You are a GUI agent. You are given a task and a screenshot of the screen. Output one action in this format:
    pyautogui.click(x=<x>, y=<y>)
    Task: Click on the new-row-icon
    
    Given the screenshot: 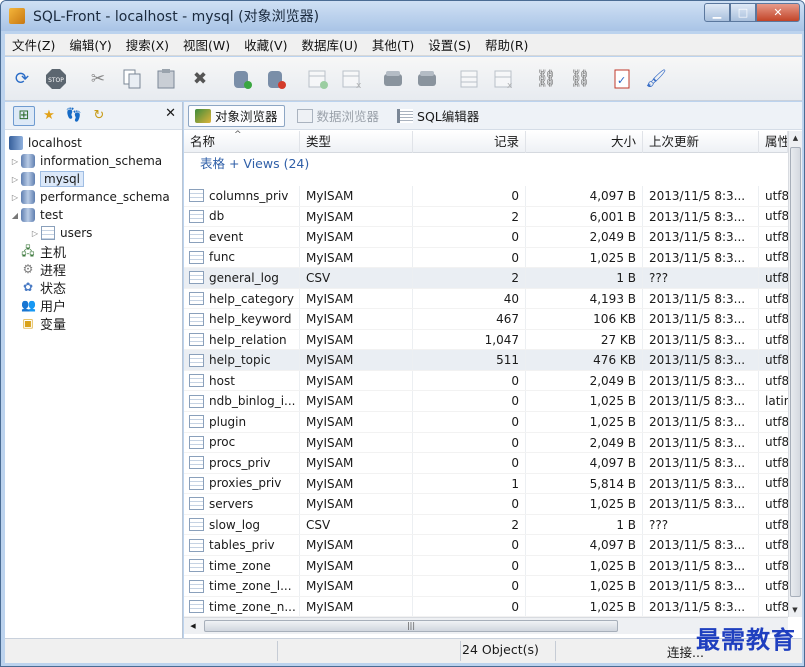 What is the action you would take?
    pyautogui.click(x=470, y=79)
    